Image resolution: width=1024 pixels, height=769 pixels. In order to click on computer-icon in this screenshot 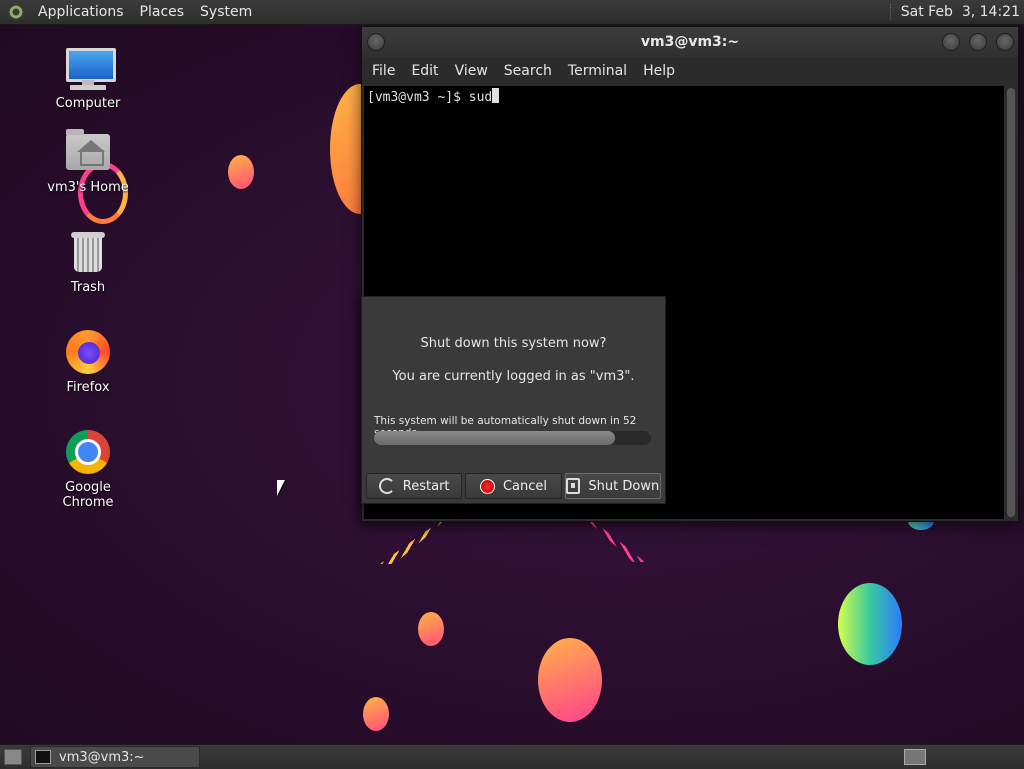, I will do `click(90, 68)`.